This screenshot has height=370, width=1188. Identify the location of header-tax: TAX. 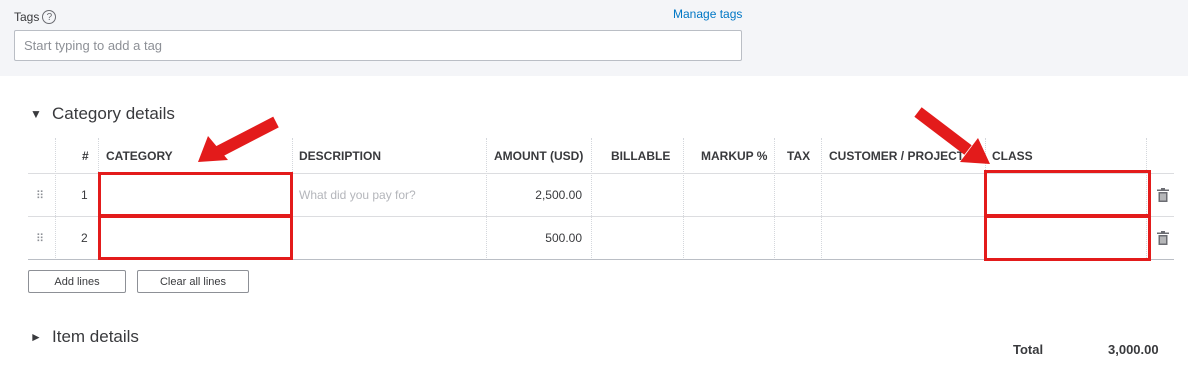
(799, 155).